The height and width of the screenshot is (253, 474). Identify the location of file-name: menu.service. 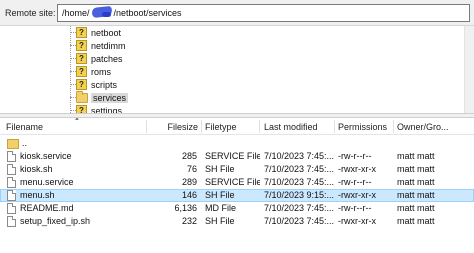
(47, 182).